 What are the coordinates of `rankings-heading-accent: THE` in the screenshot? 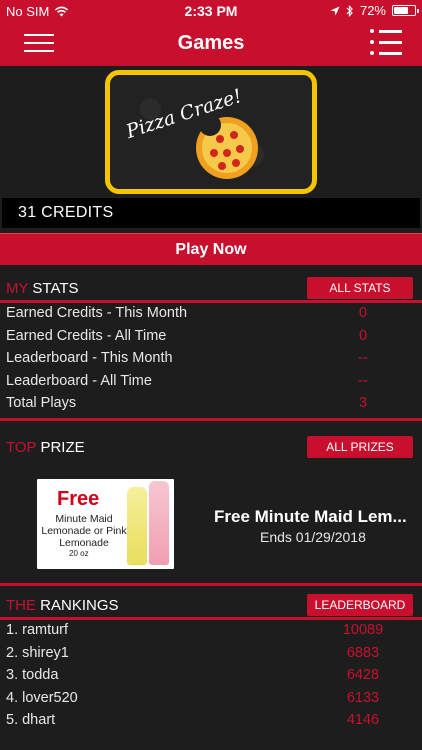 It's located at (21, 605).